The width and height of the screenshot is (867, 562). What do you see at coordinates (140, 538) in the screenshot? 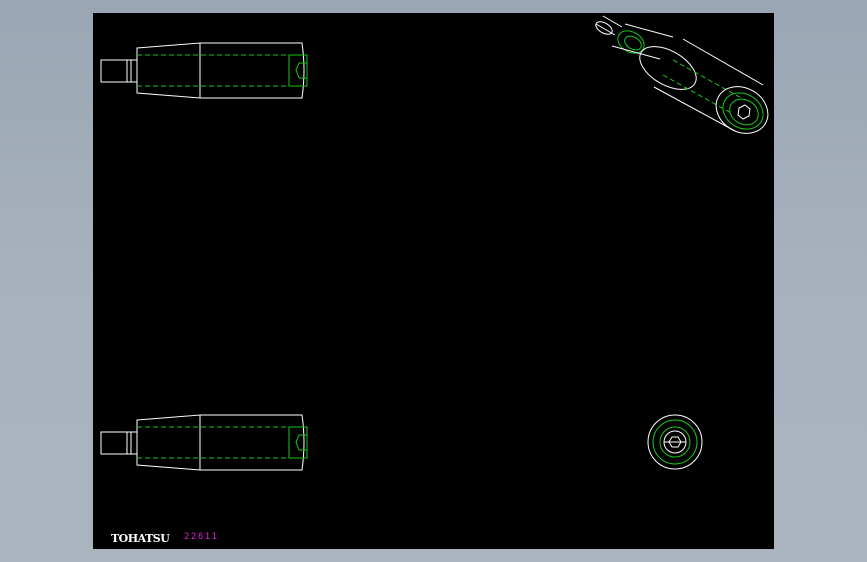
I see `brand-label: TOHATSU` at bounding box center [140, 538].